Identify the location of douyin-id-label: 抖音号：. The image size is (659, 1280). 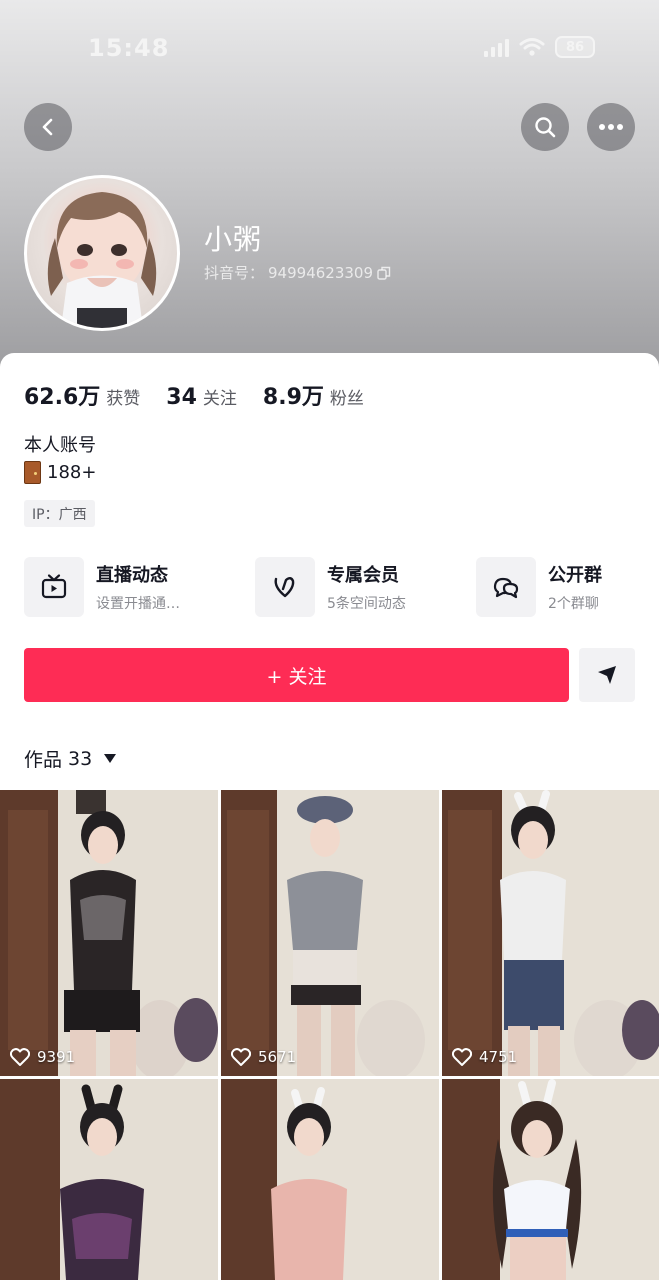
(234, 273).